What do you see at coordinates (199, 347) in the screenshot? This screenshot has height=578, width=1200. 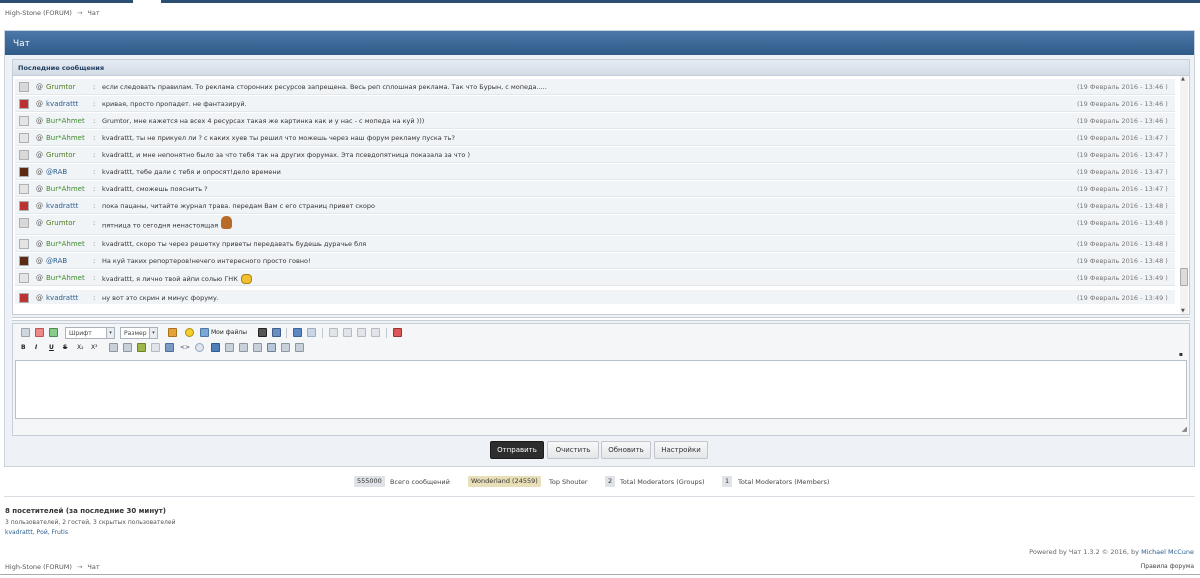 I see `comment-icon` at bounding box center [199, 347].